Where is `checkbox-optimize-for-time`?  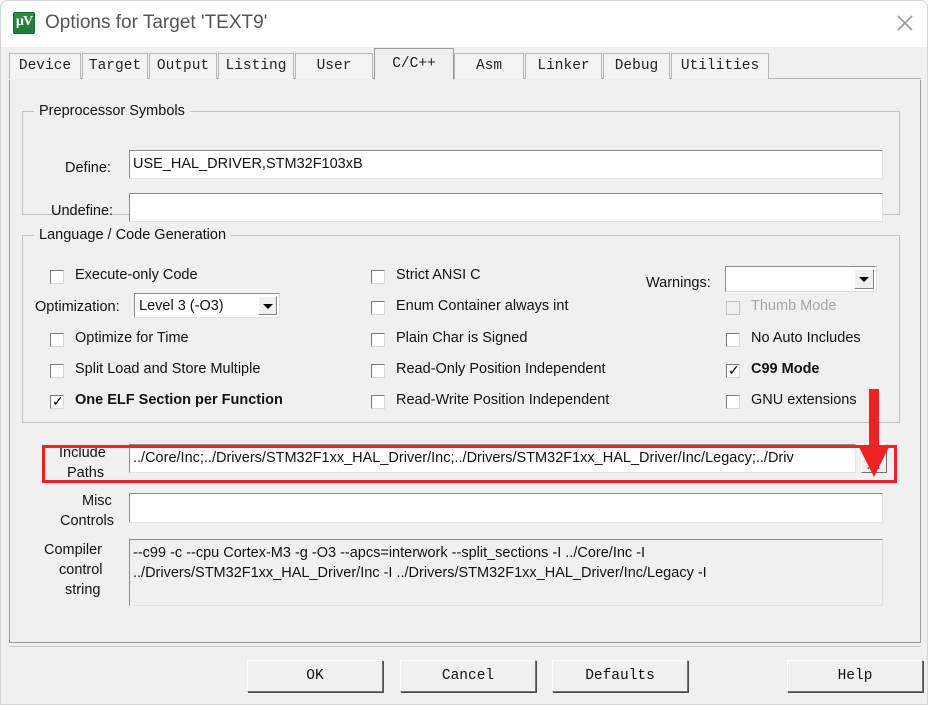
checkbox-optimize-for-time is located at coordinates (57, 340).